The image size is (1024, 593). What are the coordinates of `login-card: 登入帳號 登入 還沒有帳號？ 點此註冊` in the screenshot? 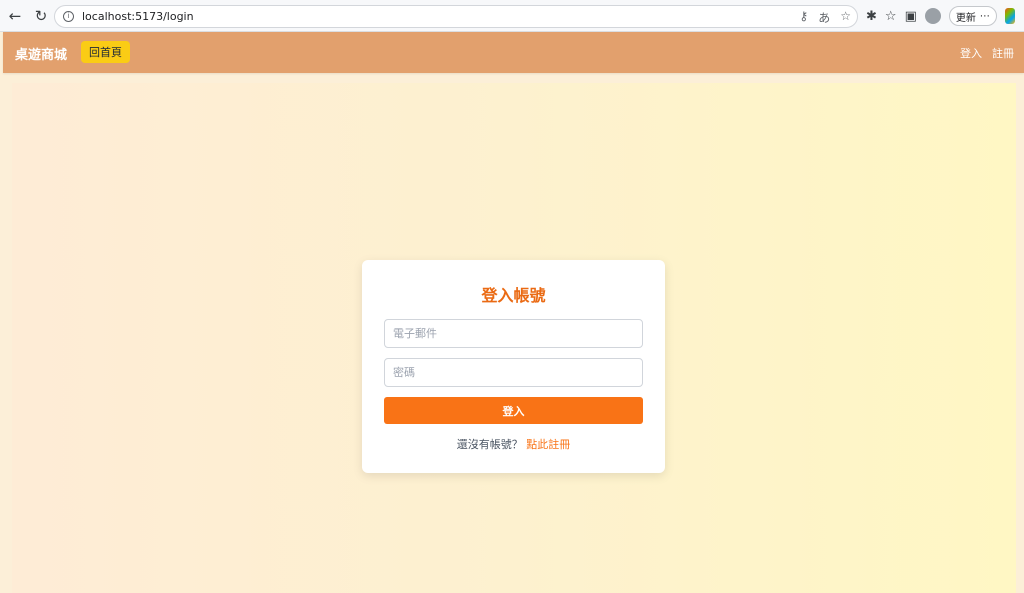 It's located at (513, 366).